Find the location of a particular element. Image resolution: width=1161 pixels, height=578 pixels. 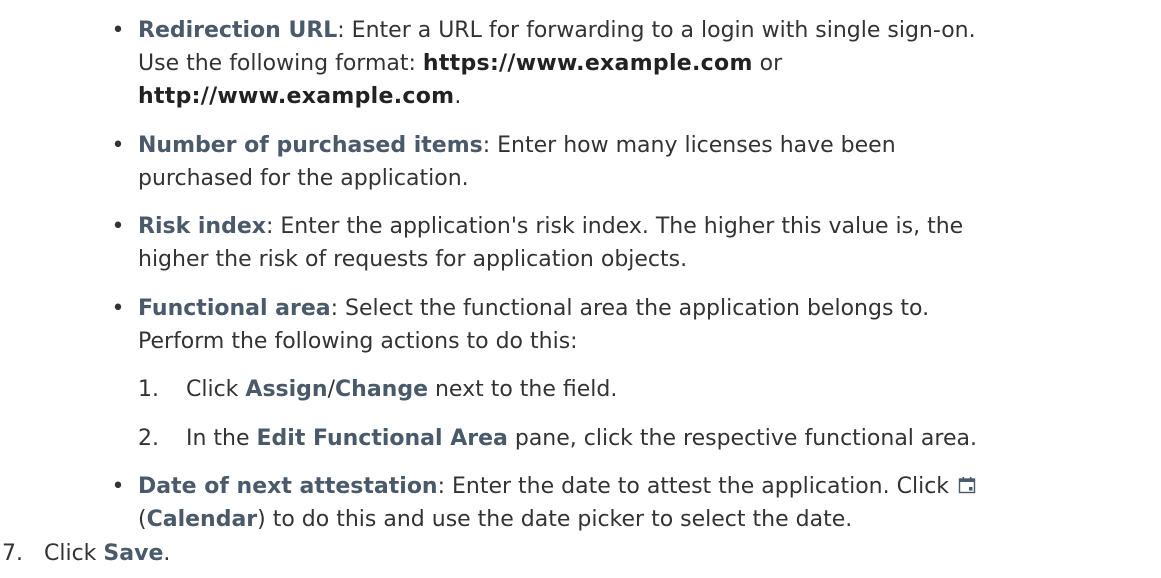

bullet-line: purchased for the application. is located at coordinates (643, 178).